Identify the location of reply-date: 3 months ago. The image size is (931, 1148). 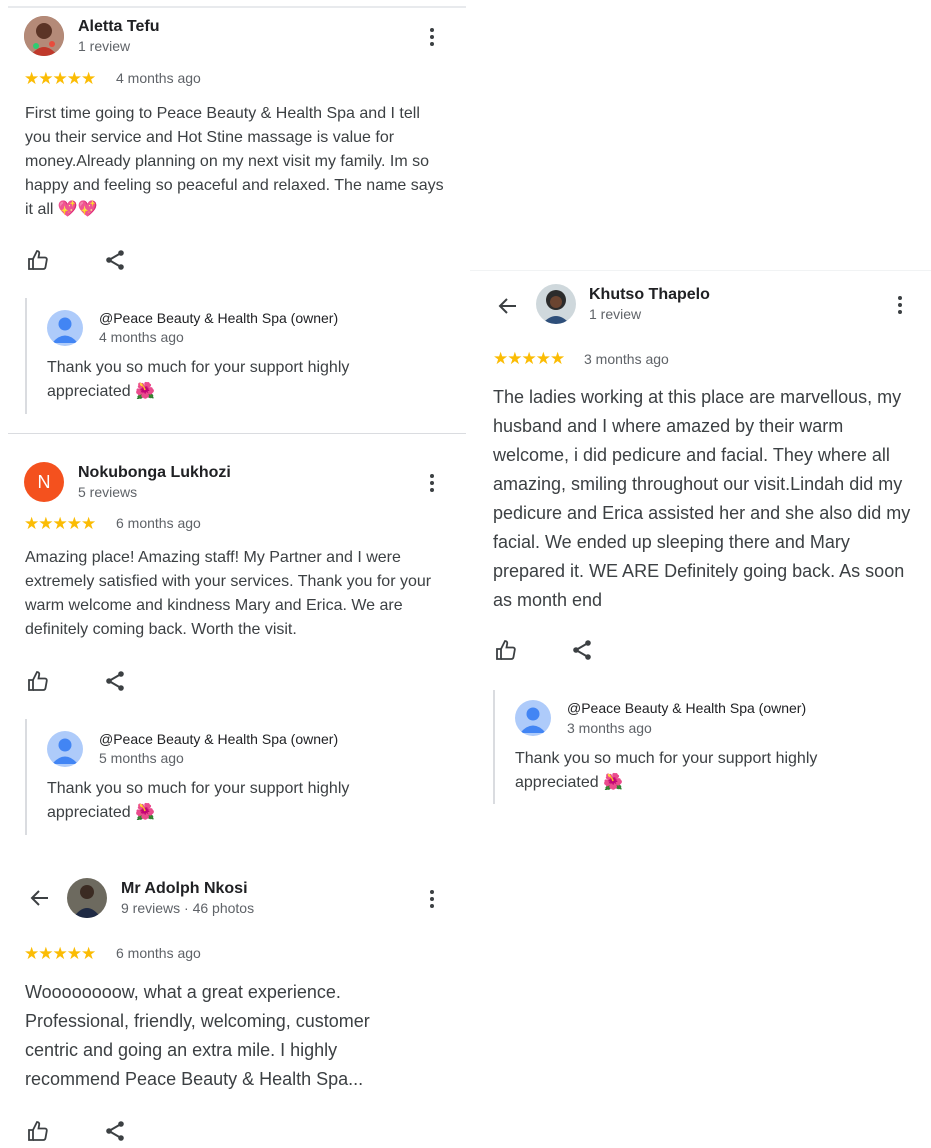
(609, 728).